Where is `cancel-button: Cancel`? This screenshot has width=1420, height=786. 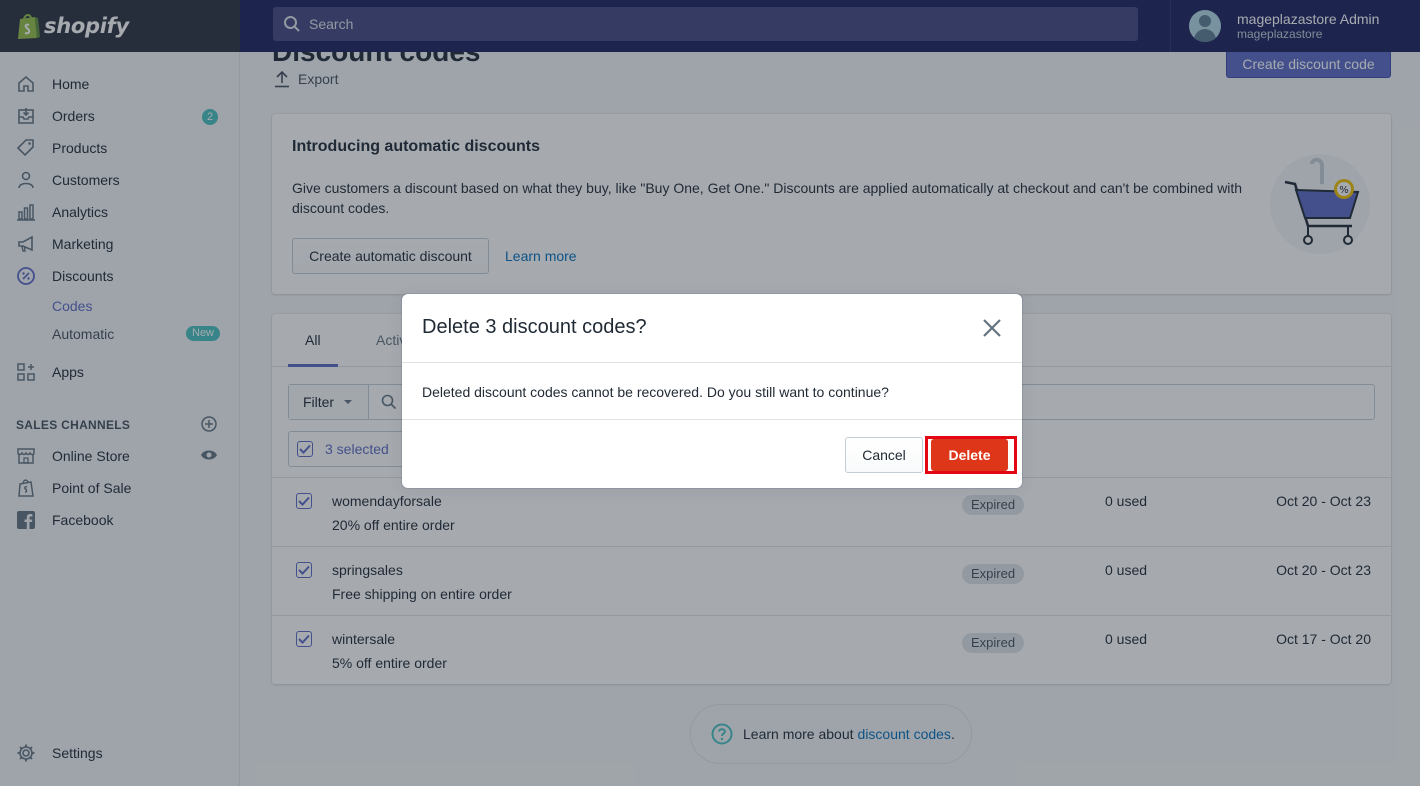
cancel-button: Cancel is located at coordinates (884, 455).